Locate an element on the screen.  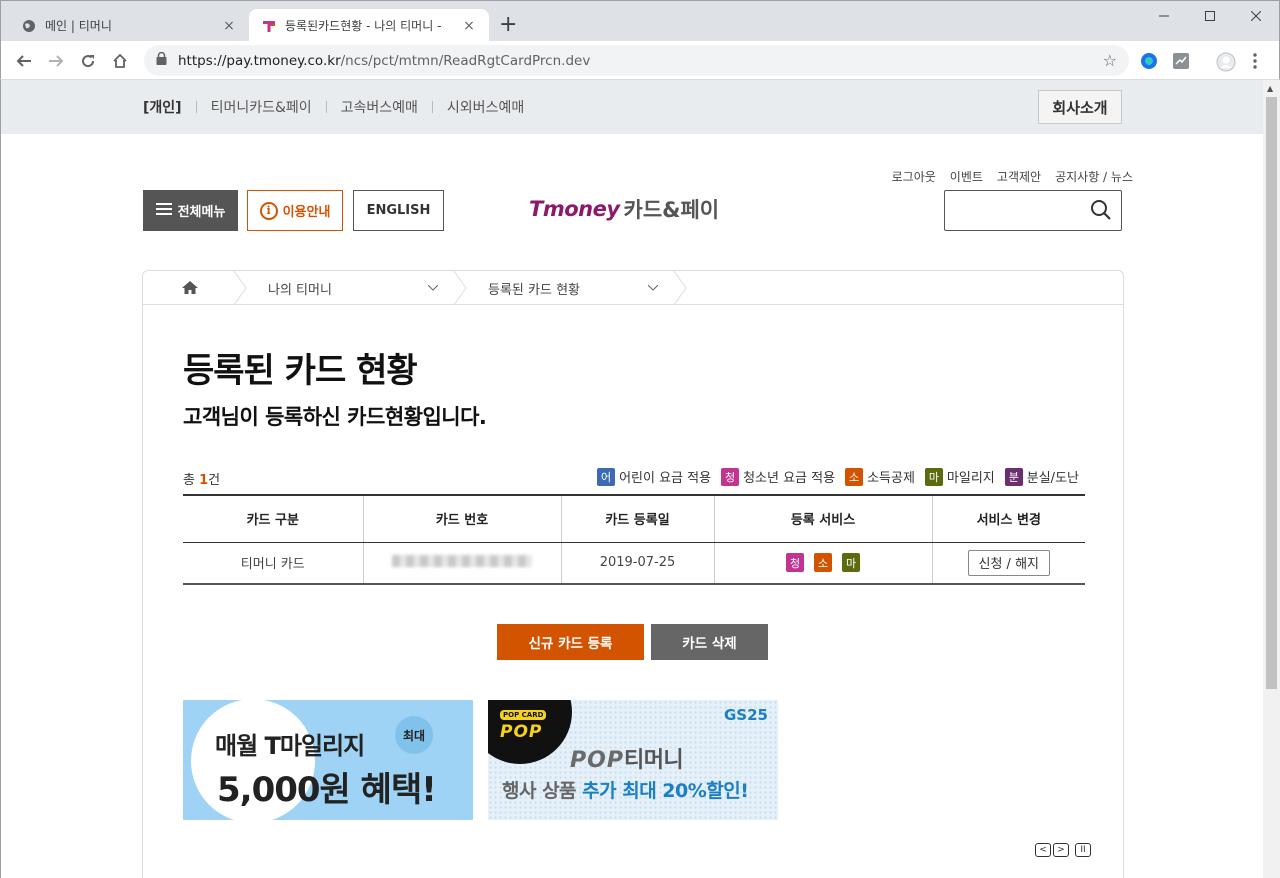
tmoney-favicon-icon is located at coordinates (269, 26).